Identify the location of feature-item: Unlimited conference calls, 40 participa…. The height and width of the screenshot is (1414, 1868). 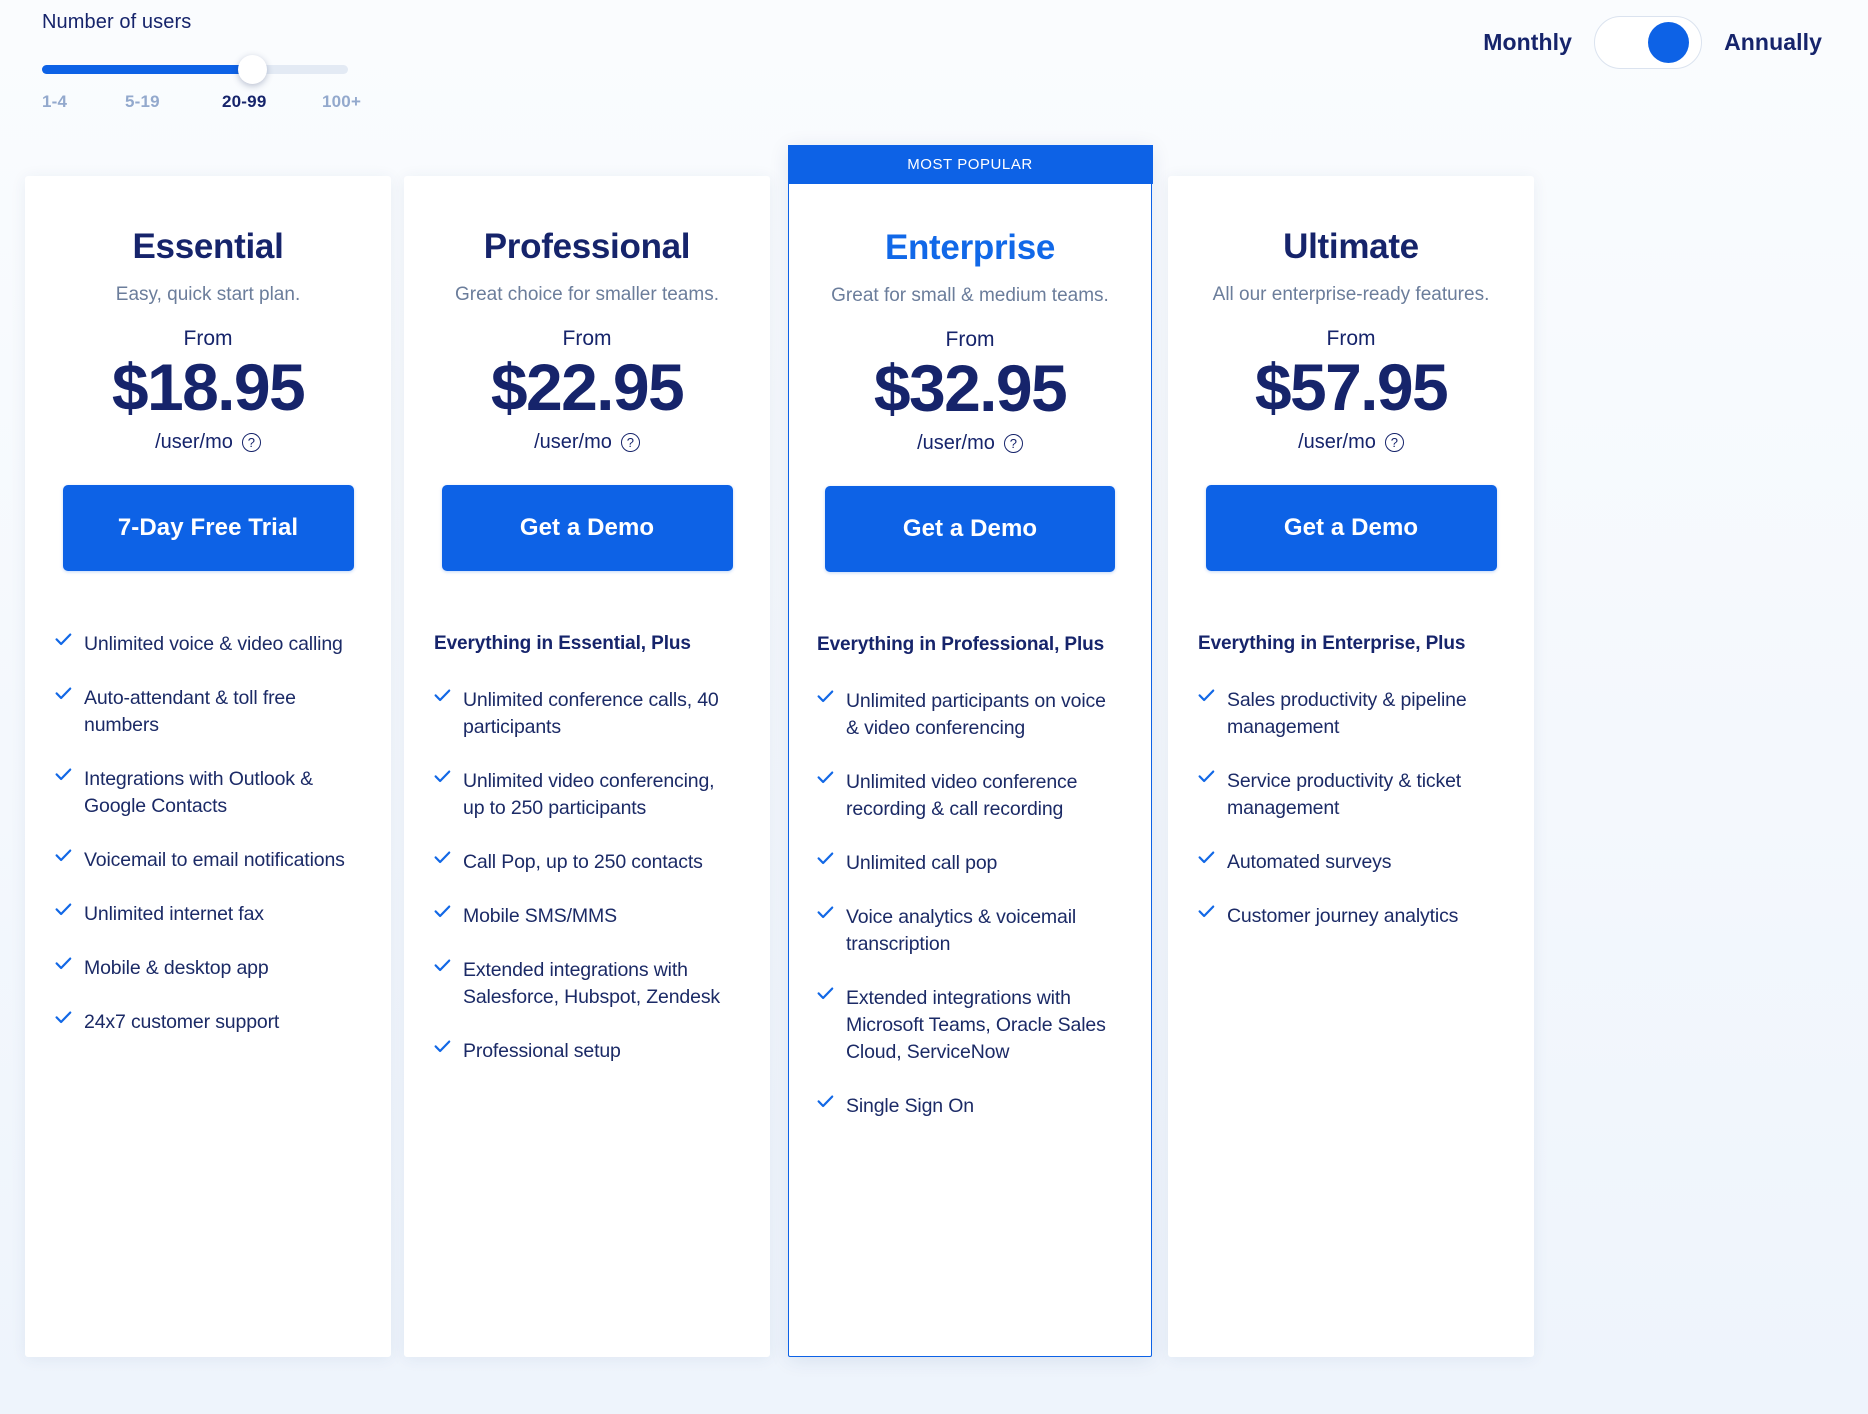
(587, 714).